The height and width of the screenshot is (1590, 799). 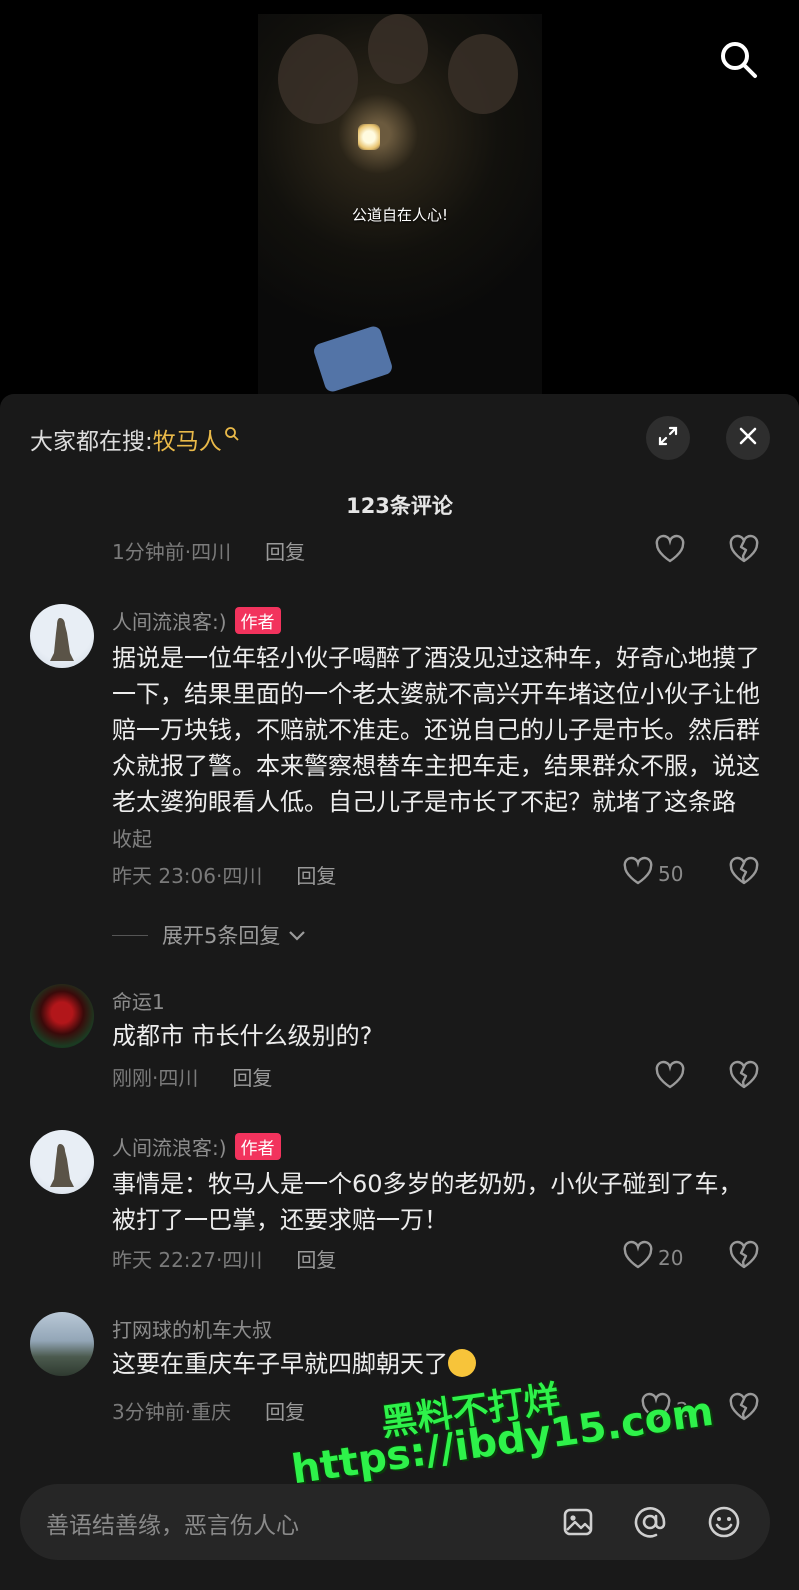 I want to click on comment-meta: 昨天 22:27·四川 回复, so click(x=224, y=1258).